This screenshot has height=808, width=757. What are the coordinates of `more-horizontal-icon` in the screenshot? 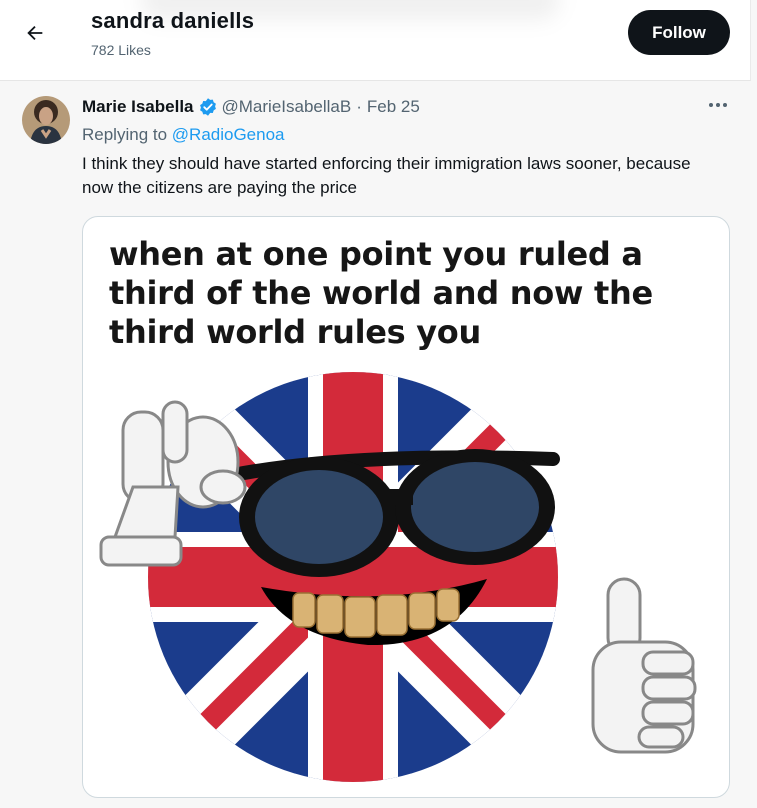 It's located at (718, 105).